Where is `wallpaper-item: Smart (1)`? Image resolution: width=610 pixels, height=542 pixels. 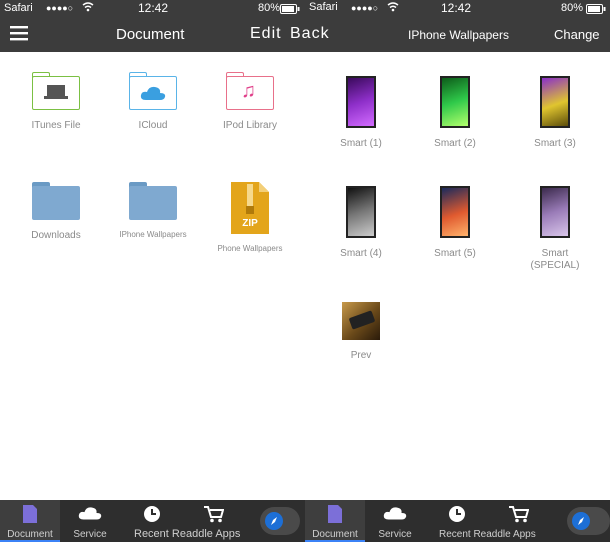
wallpaper-item: Smart (1) is located at coordinates (361, 112).